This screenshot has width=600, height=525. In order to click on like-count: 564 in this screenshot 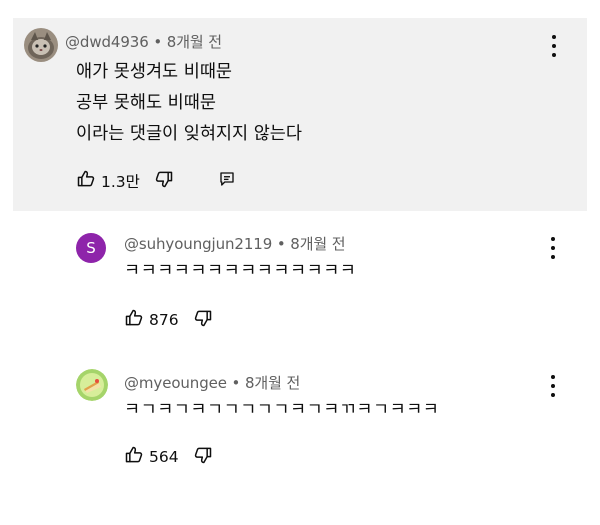, I will do `click(164, 457)`.